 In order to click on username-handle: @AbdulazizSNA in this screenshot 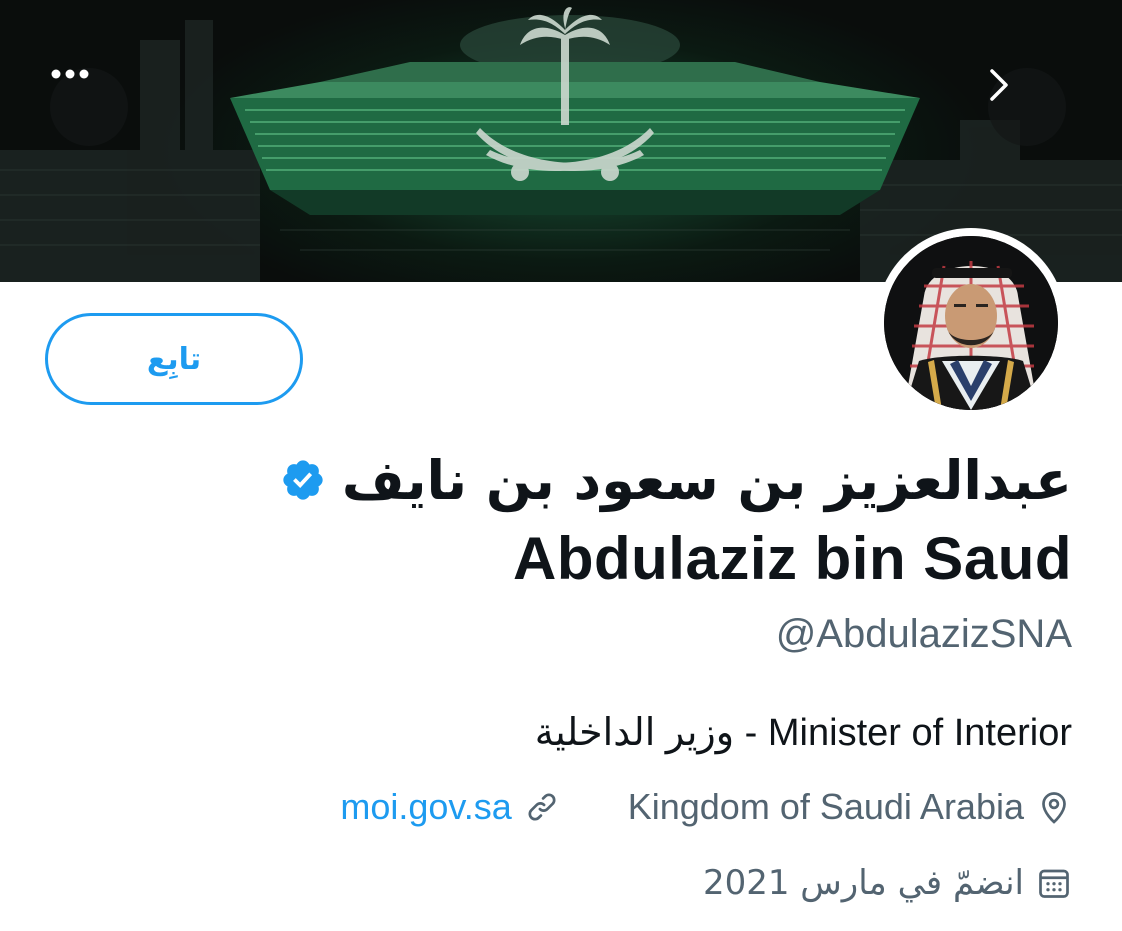, I will do `click(923, 634)`.